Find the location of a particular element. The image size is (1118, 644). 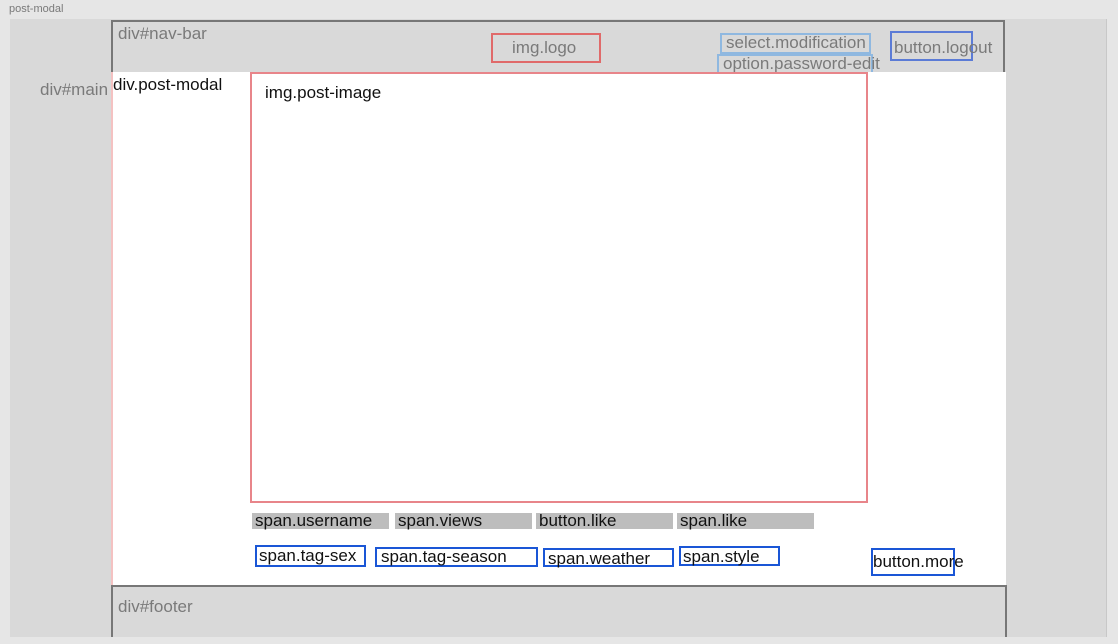

modification-select-label: select.modification is located at coordinates (796, 42).